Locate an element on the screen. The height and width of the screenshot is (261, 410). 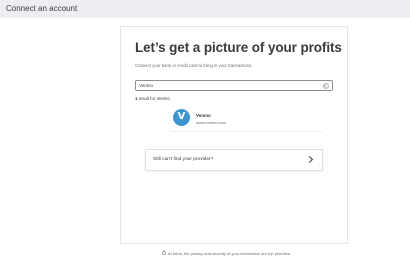
chevron-right-icon is located at coordinates (309, 159).